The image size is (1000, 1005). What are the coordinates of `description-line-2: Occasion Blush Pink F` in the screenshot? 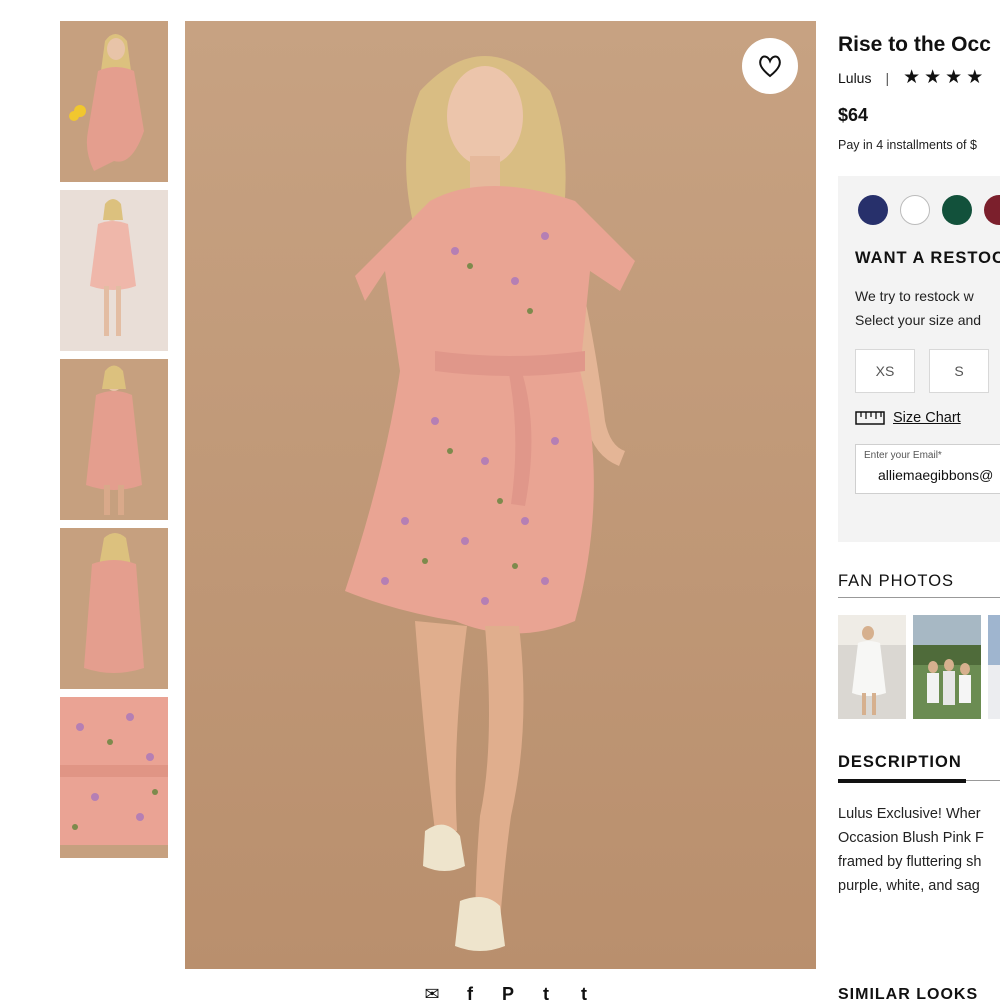 It's located at (911, 838).